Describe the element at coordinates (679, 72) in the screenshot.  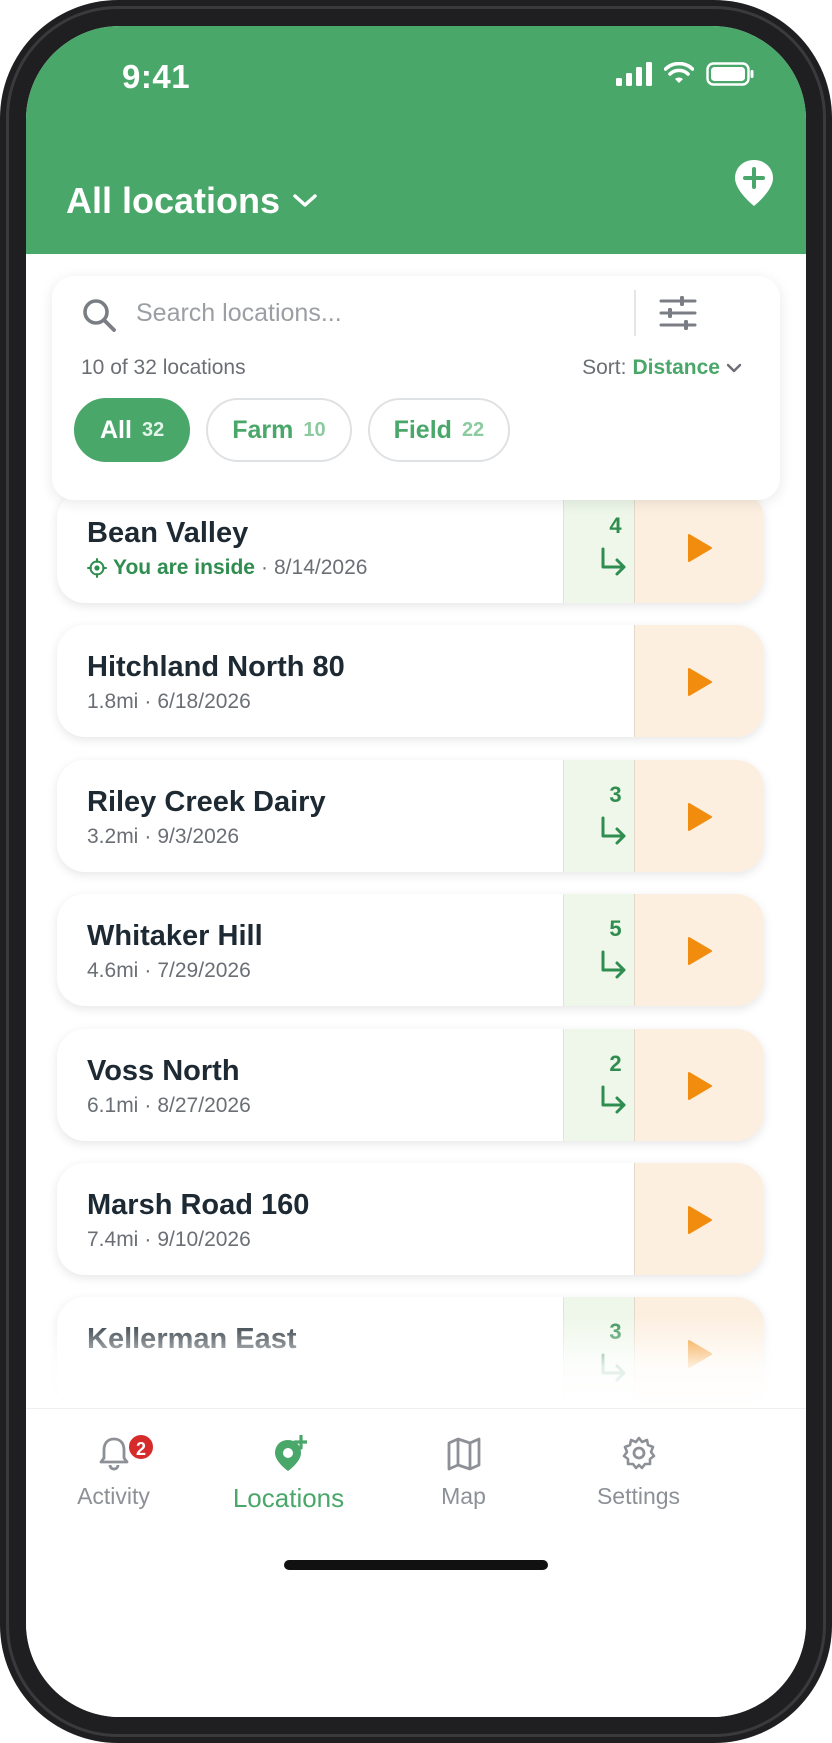
I see `wifi-icon` at that location.